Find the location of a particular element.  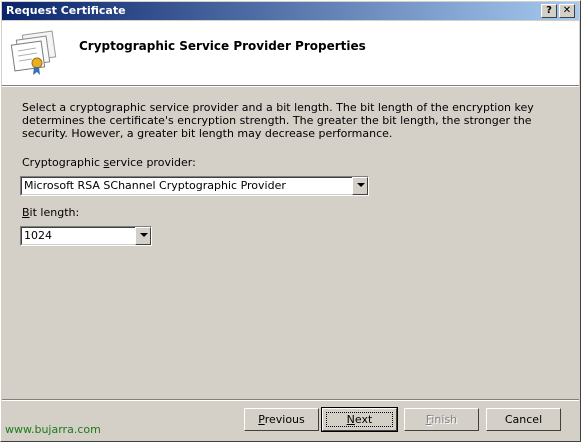

help-button: ? is located at coordinates (549, 11).